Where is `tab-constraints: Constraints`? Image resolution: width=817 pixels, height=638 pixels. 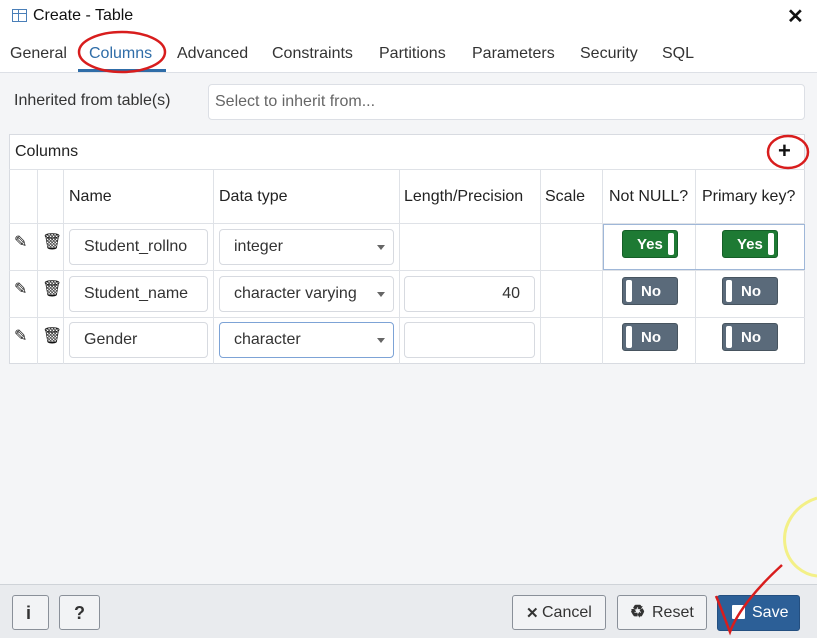
tab-constraints: Constraints is located at coordinates (312, 54).